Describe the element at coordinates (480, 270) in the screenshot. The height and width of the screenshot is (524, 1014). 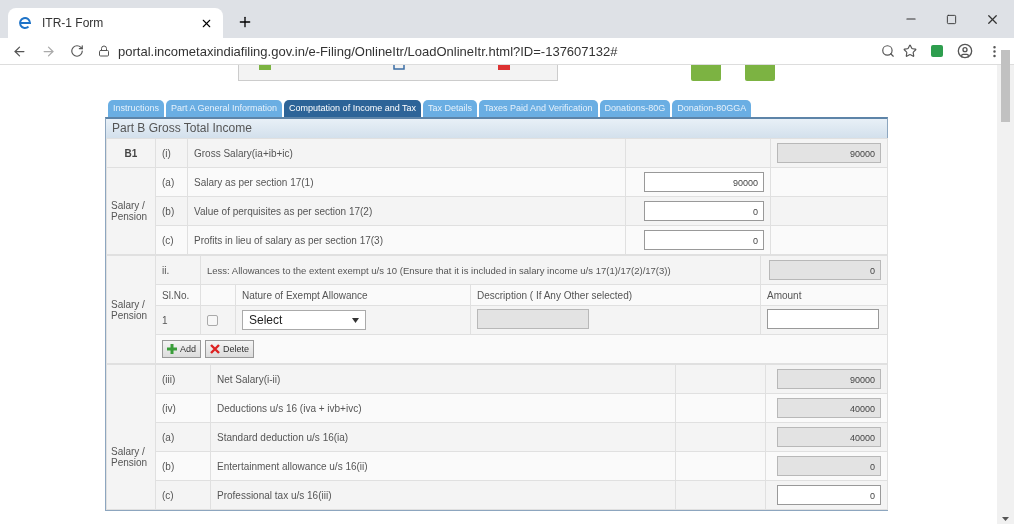
I see `row-description: Less: Allowances to the extent exempt u/s 10 (Ensure that it is included in salary income u/s 17(1)/17(2)/17(3))` at that location.